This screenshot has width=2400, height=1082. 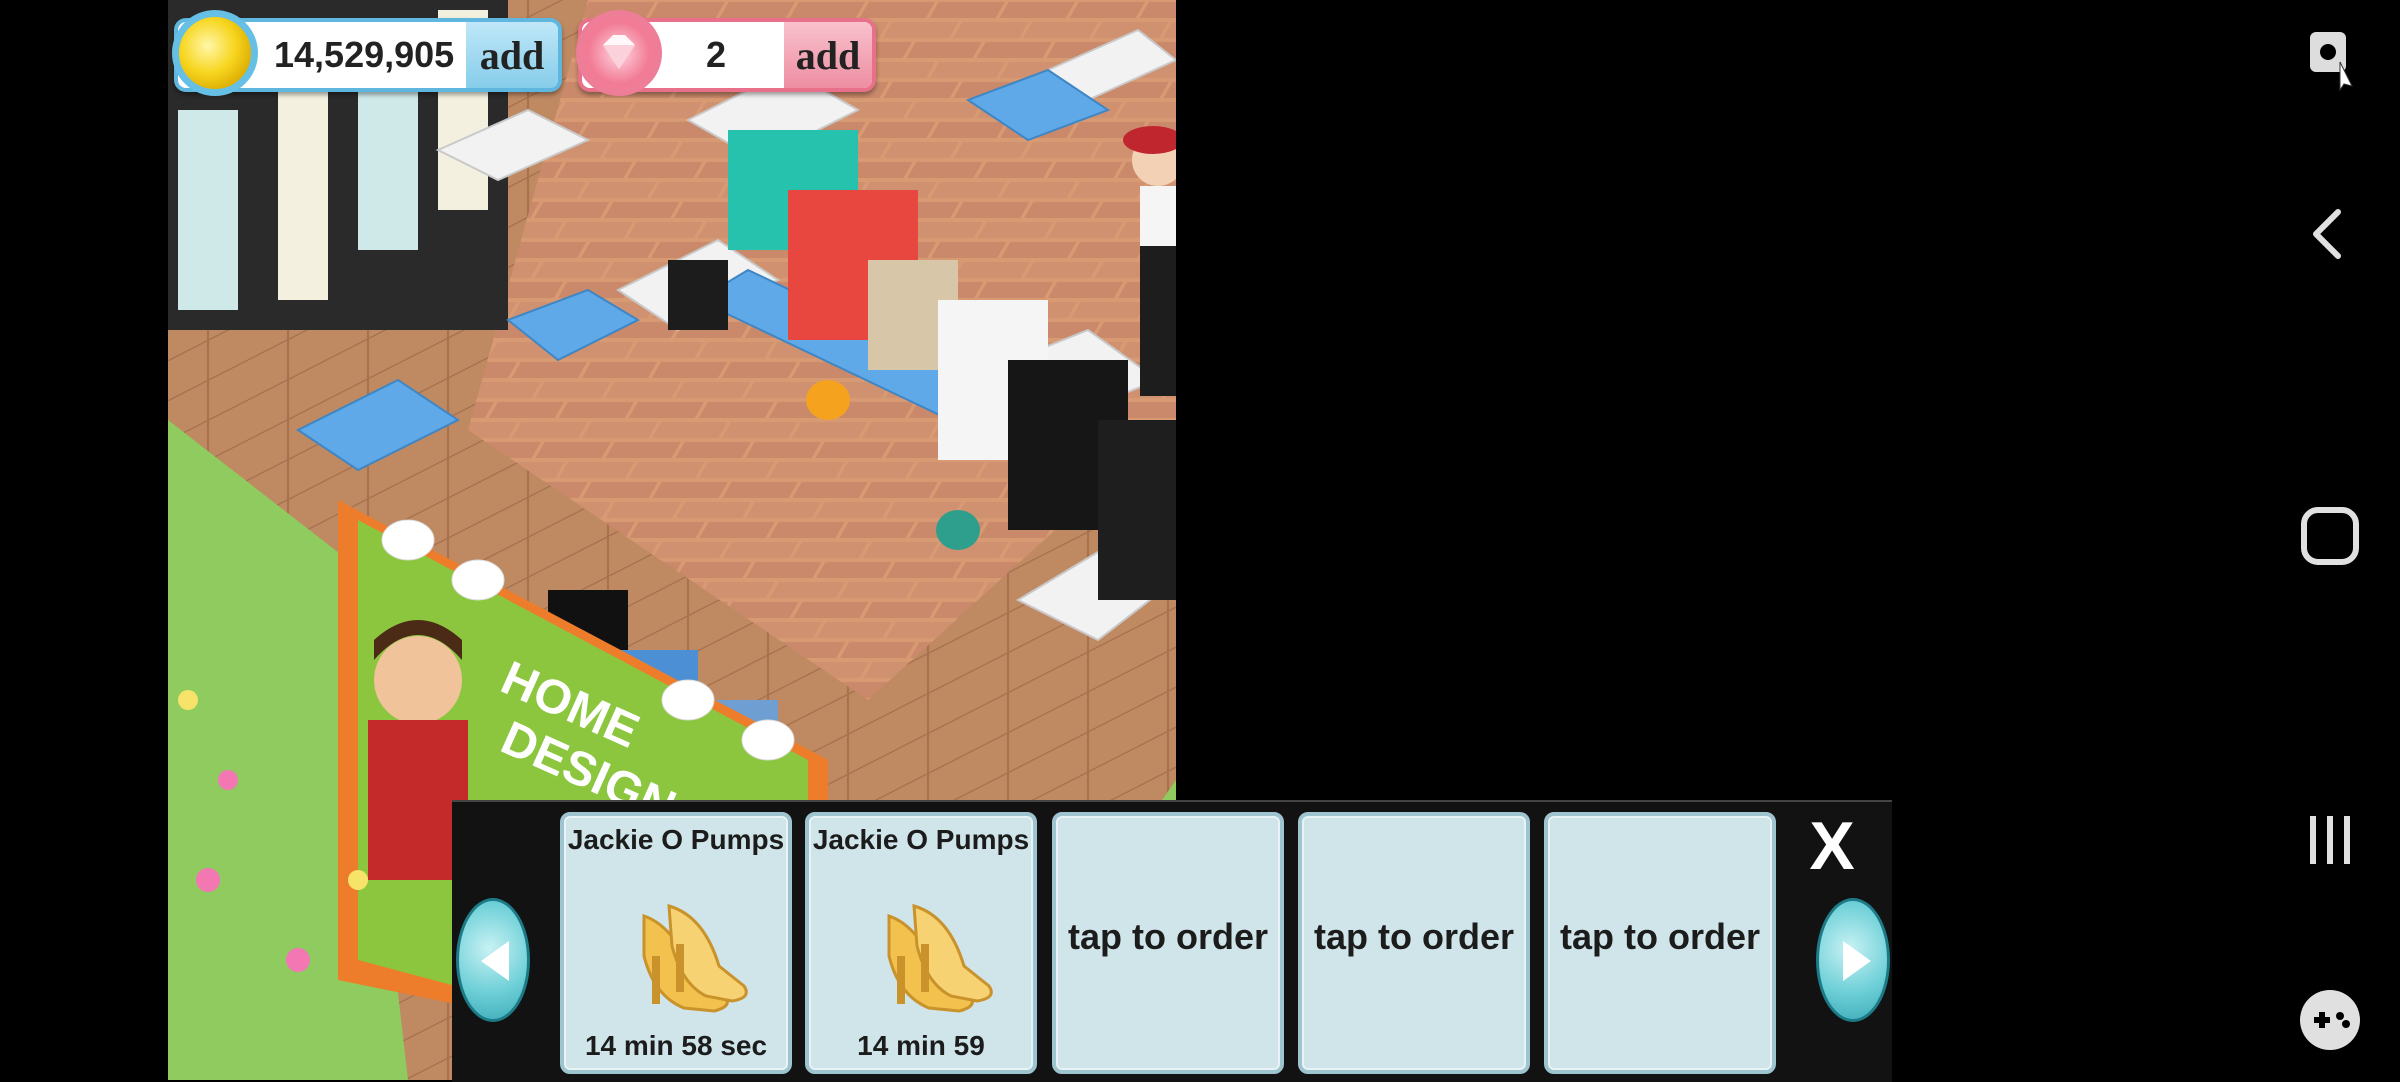 I want to click on close-button: X, so click(x=1832, y=846).